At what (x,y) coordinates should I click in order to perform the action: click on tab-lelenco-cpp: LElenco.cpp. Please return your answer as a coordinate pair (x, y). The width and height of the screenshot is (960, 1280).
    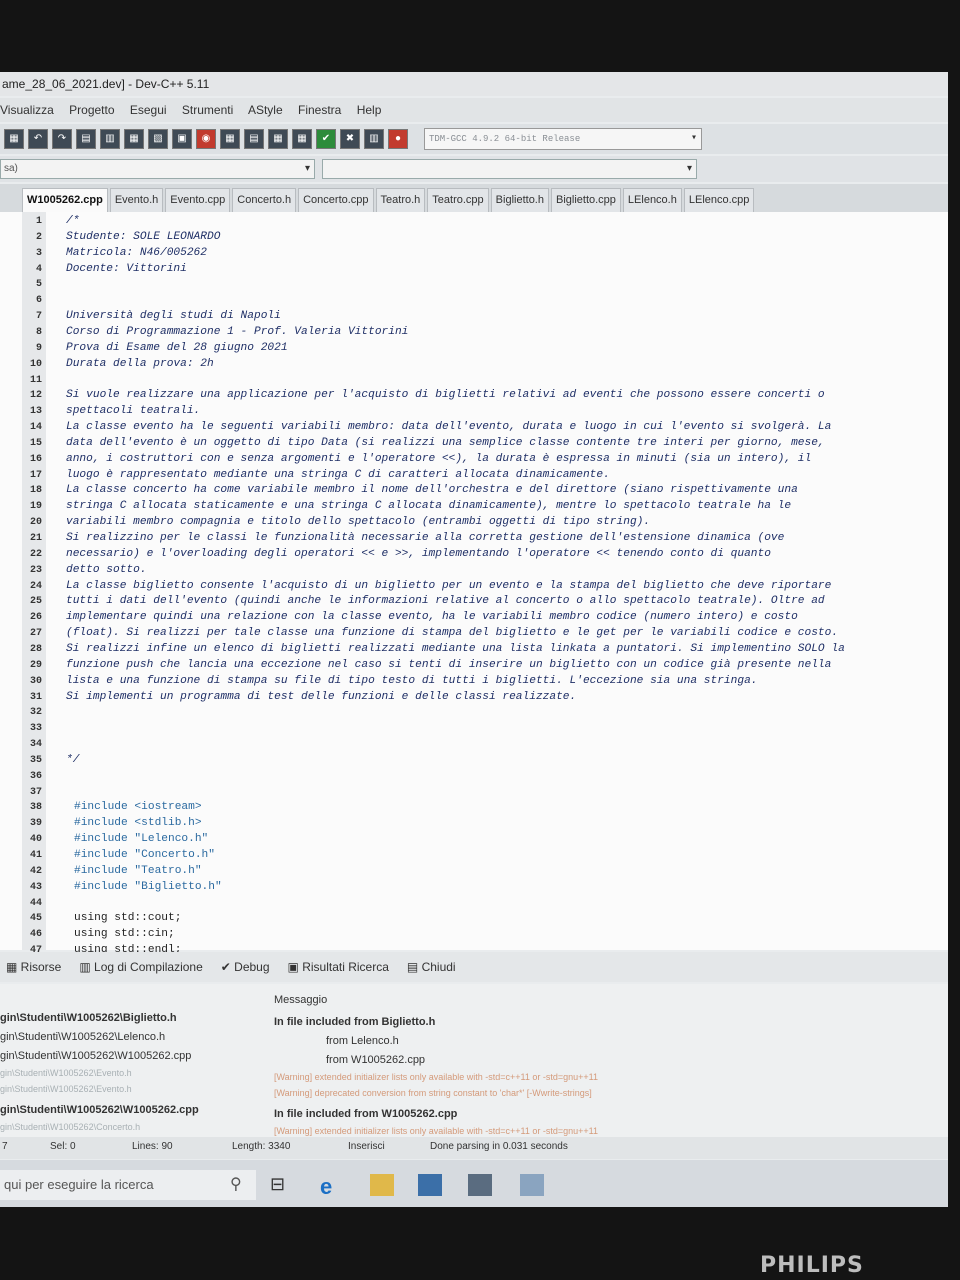
    Looking at the image, I should click on (719, 200).